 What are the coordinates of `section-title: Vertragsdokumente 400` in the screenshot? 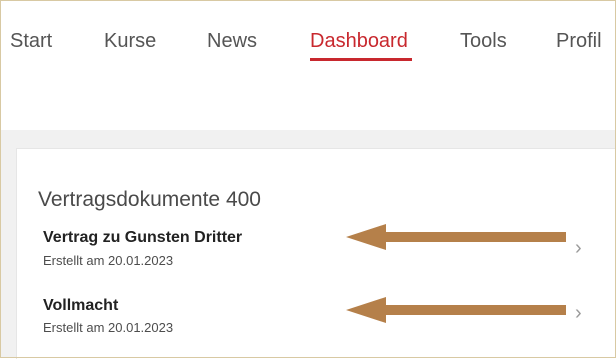 It's located at (149, 199).